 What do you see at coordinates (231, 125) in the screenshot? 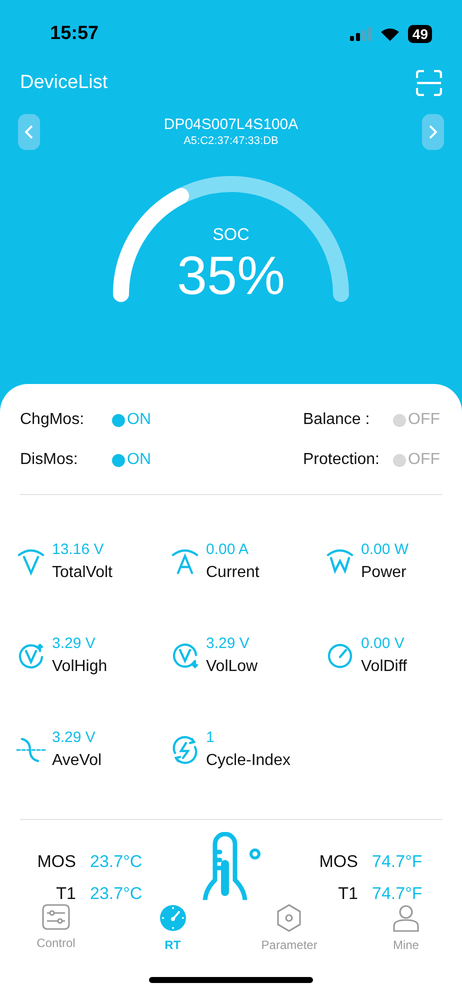
I see `device-name: DP04S007L4S100A` at bounding box center [231, 125].